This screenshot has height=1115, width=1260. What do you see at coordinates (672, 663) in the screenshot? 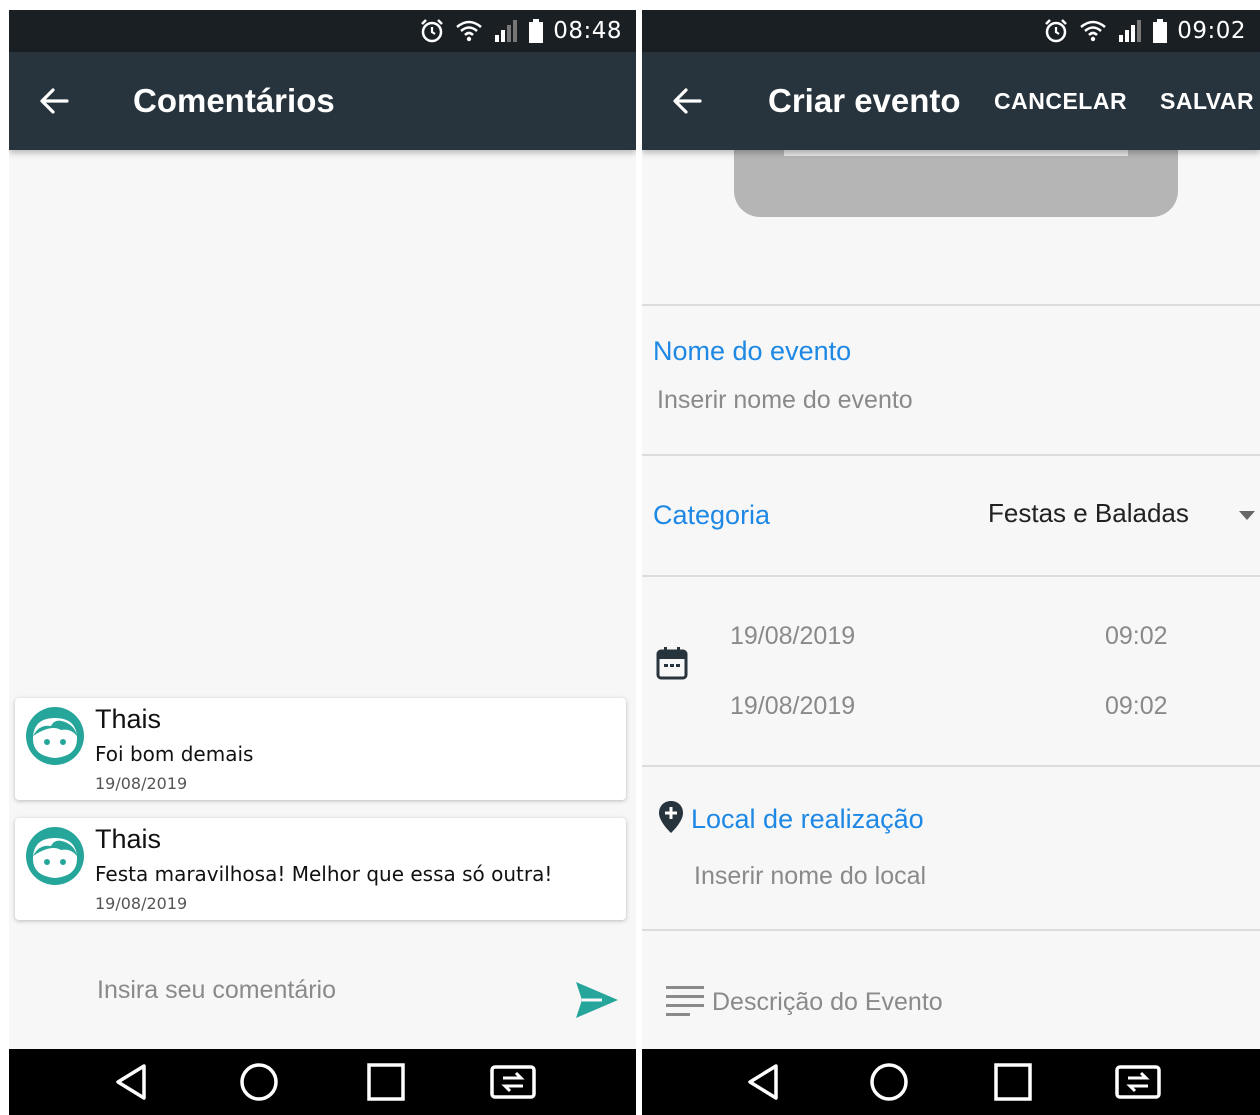
I see `calendar-icon` at bounding box center [672, 663].